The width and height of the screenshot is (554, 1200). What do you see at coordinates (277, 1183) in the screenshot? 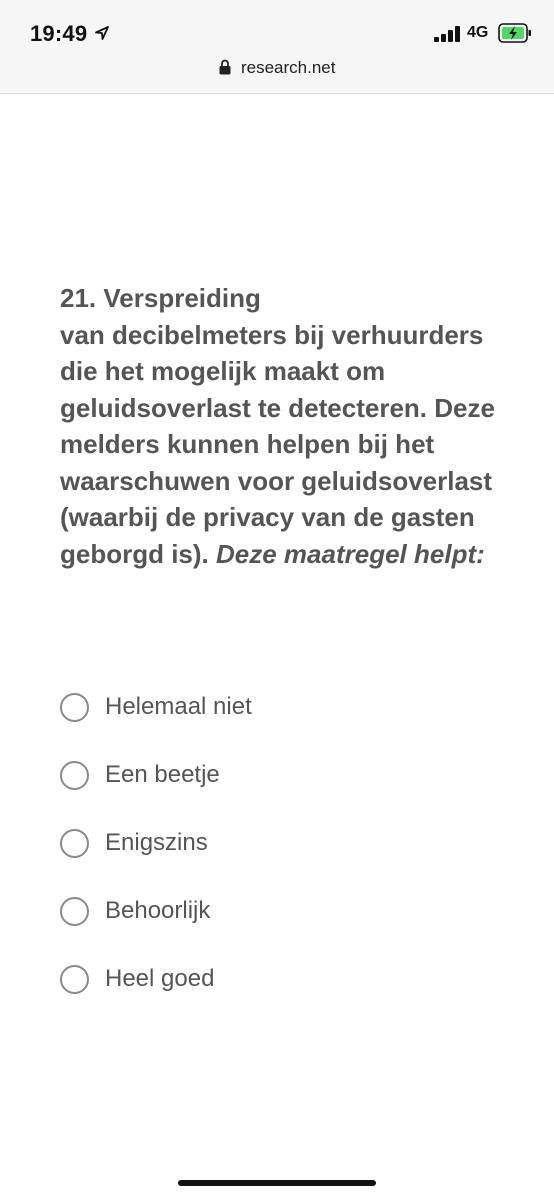
I see `home-indicator` at bounding box center [277, 1183].